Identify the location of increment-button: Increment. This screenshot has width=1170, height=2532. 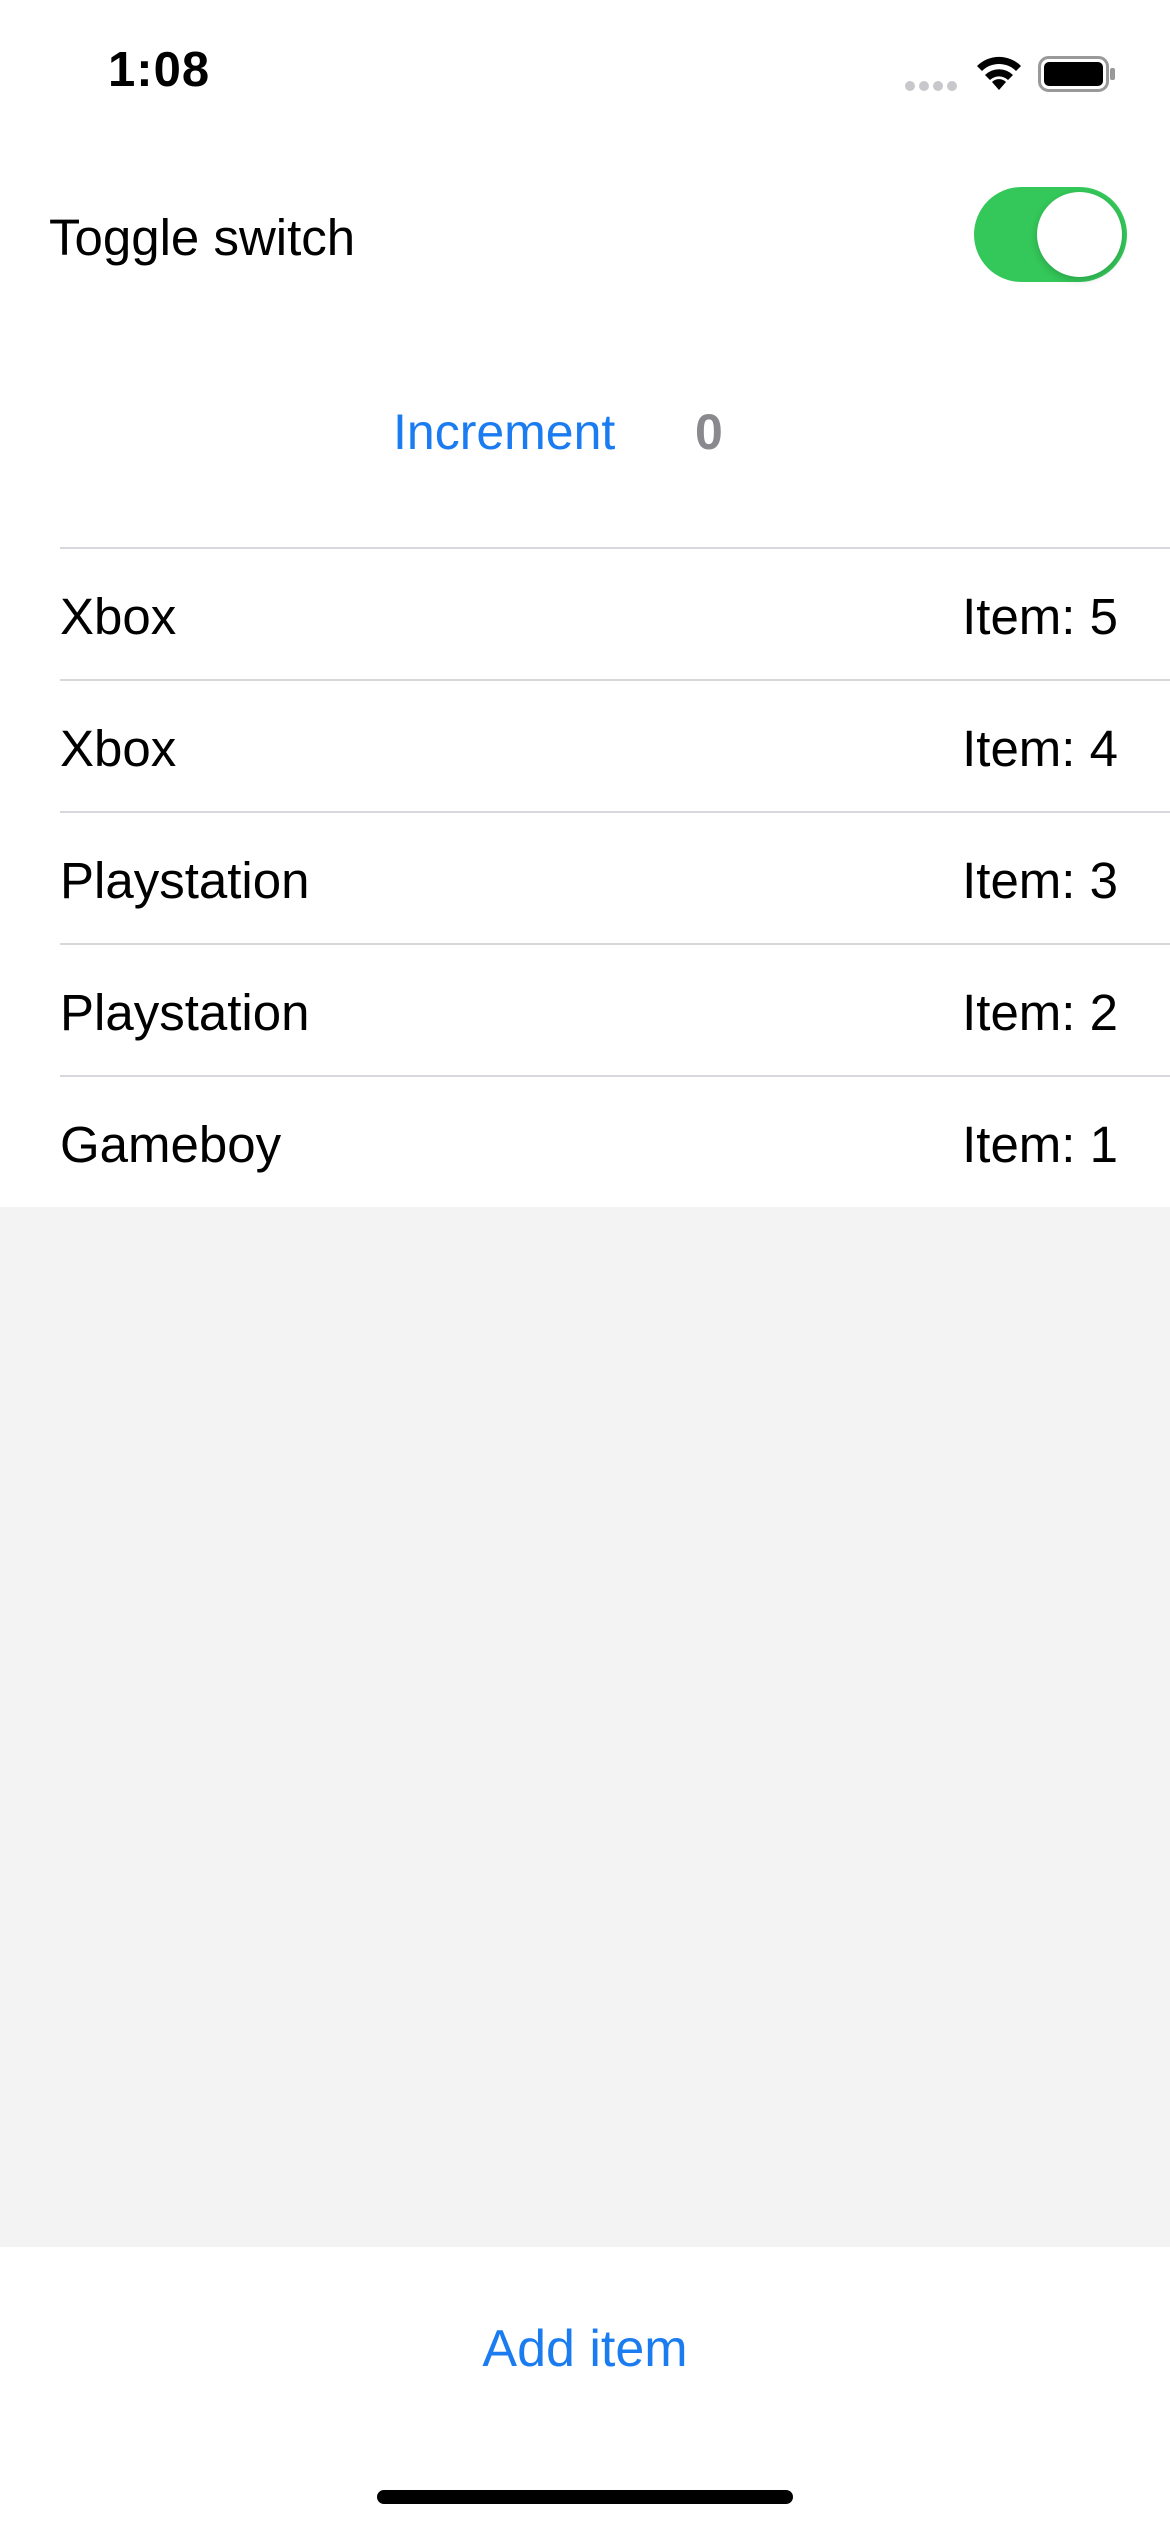
(504, 432).